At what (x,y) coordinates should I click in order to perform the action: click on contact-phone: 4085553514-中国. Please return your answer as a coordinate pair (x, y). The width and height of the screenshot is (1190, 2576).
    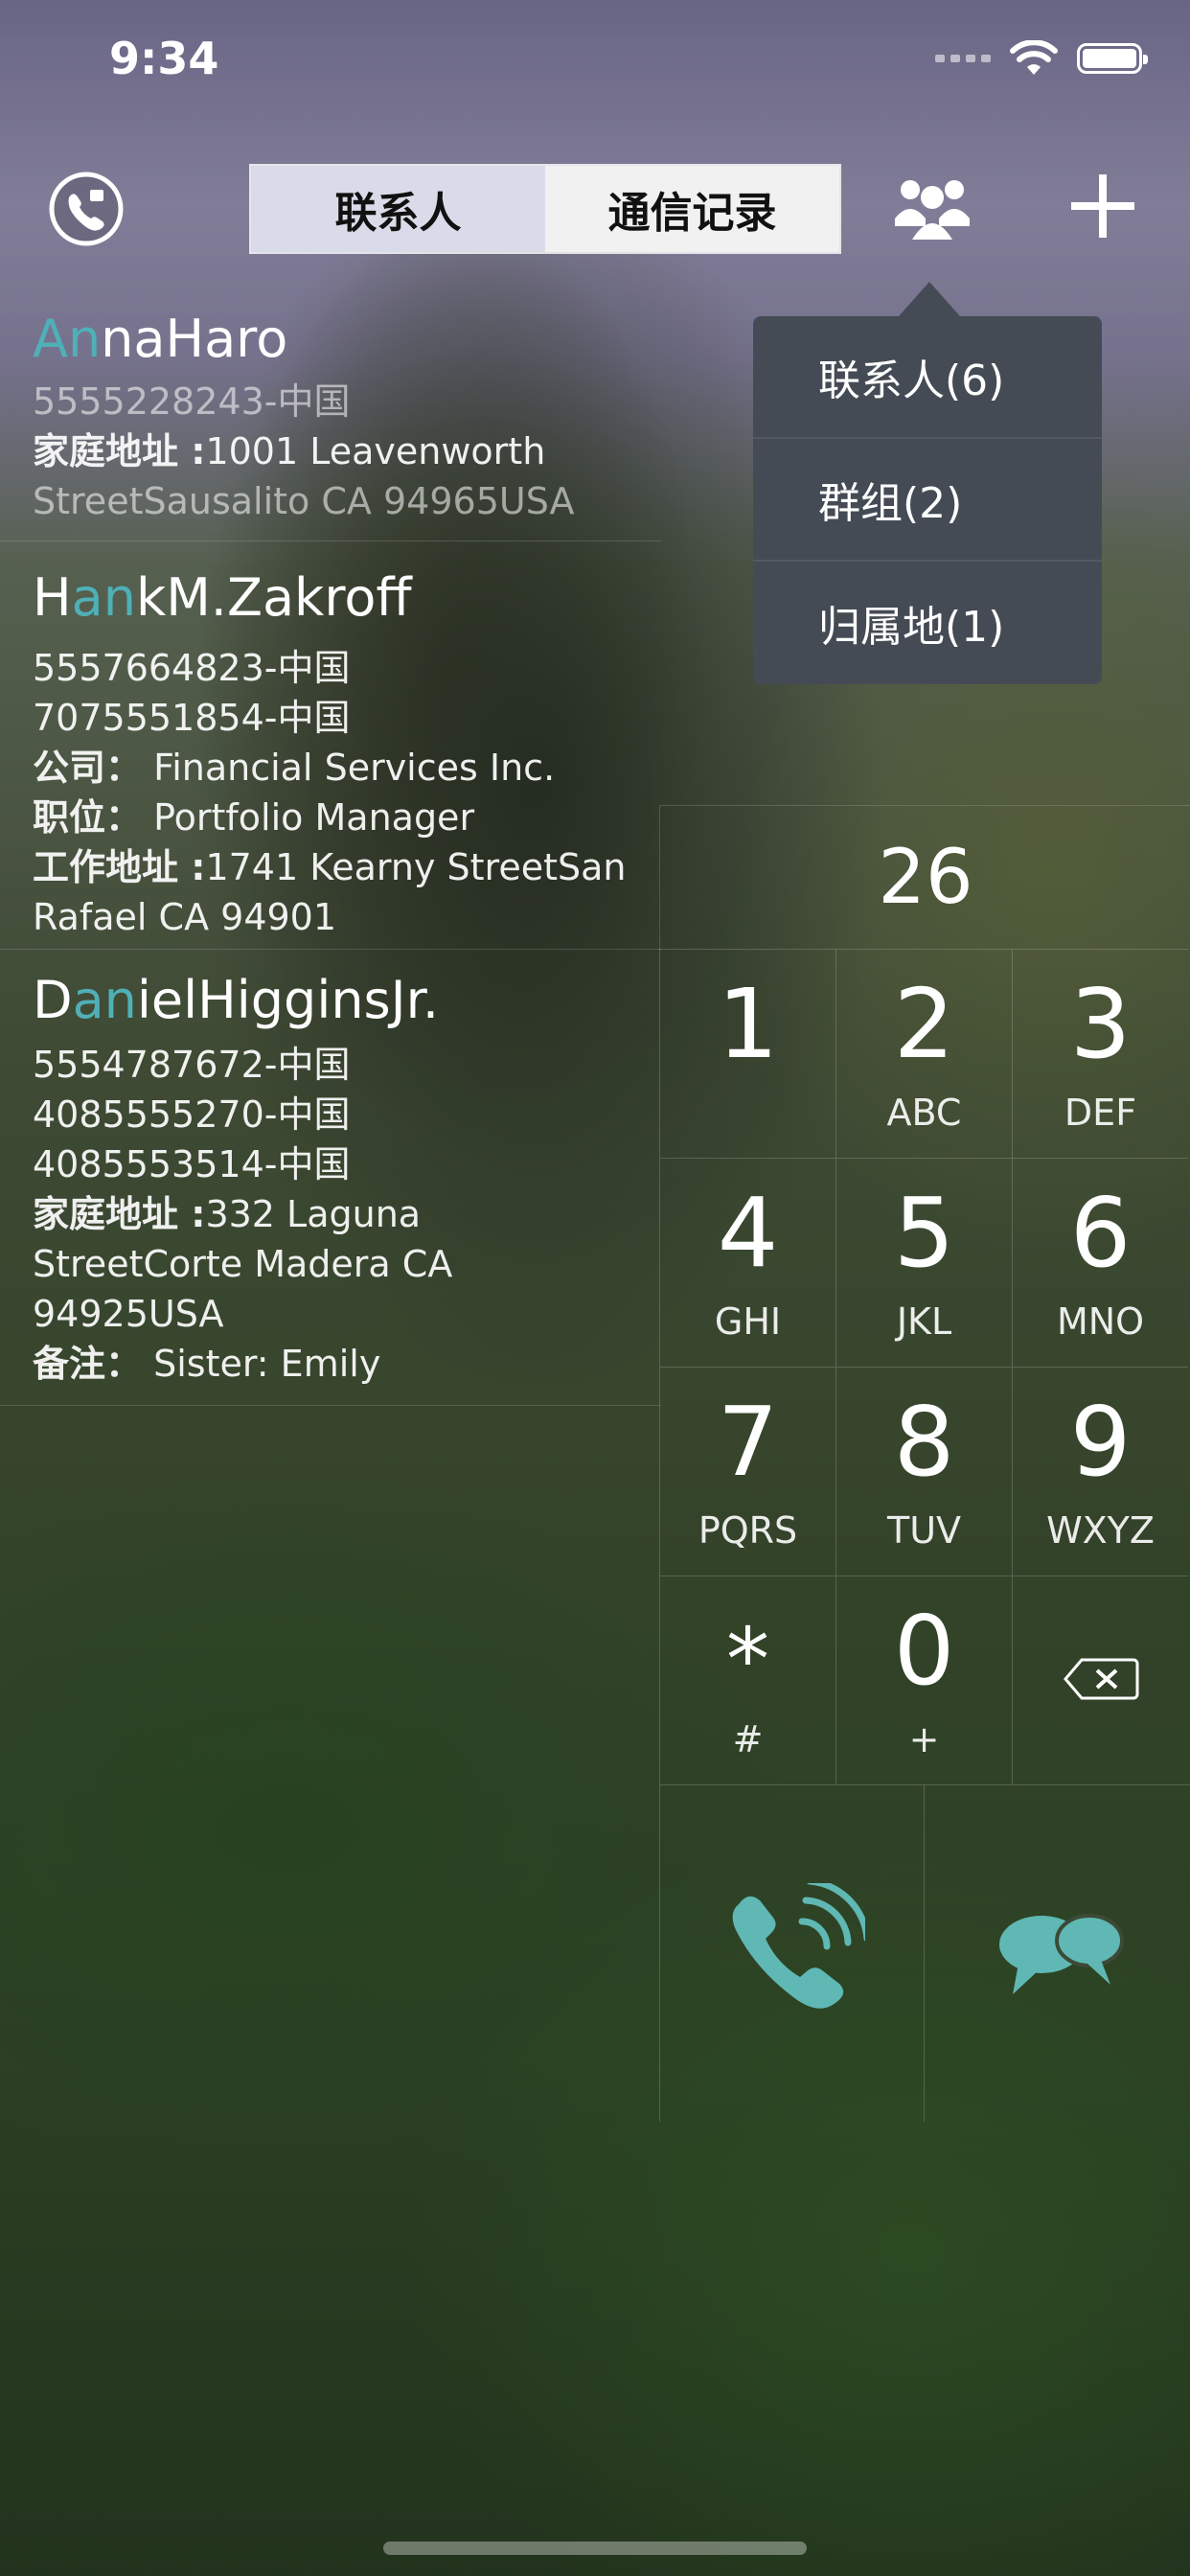
    Looking at the image, I should click on (192, 1164).